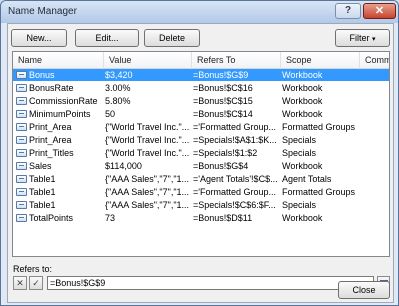 The height and width of the screenshot is (306, 399). I want to click on window-title: Name Manager, so click(42, 11).